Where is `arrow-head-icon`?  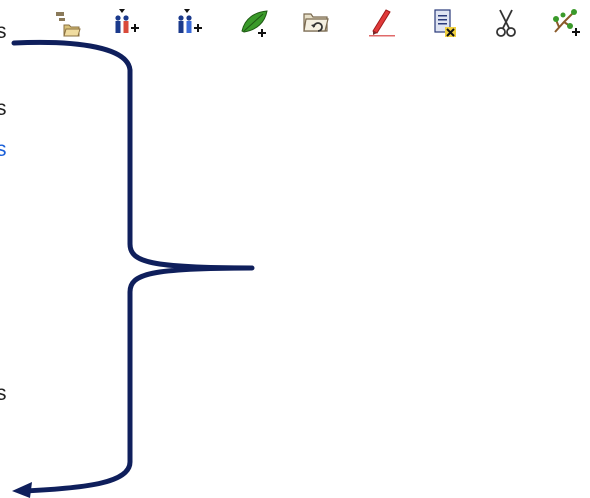
arrow-head-icon is located at coordinates (22, 490).